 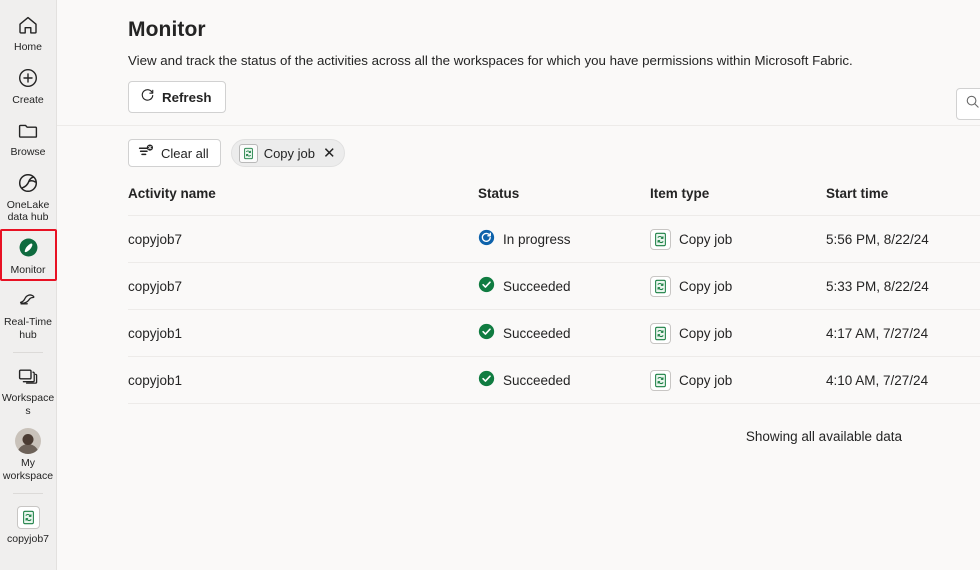 What do you see at coordinates (28, 25) in the screenshot?
I see `home-icon` at bounding box center [28, 25].